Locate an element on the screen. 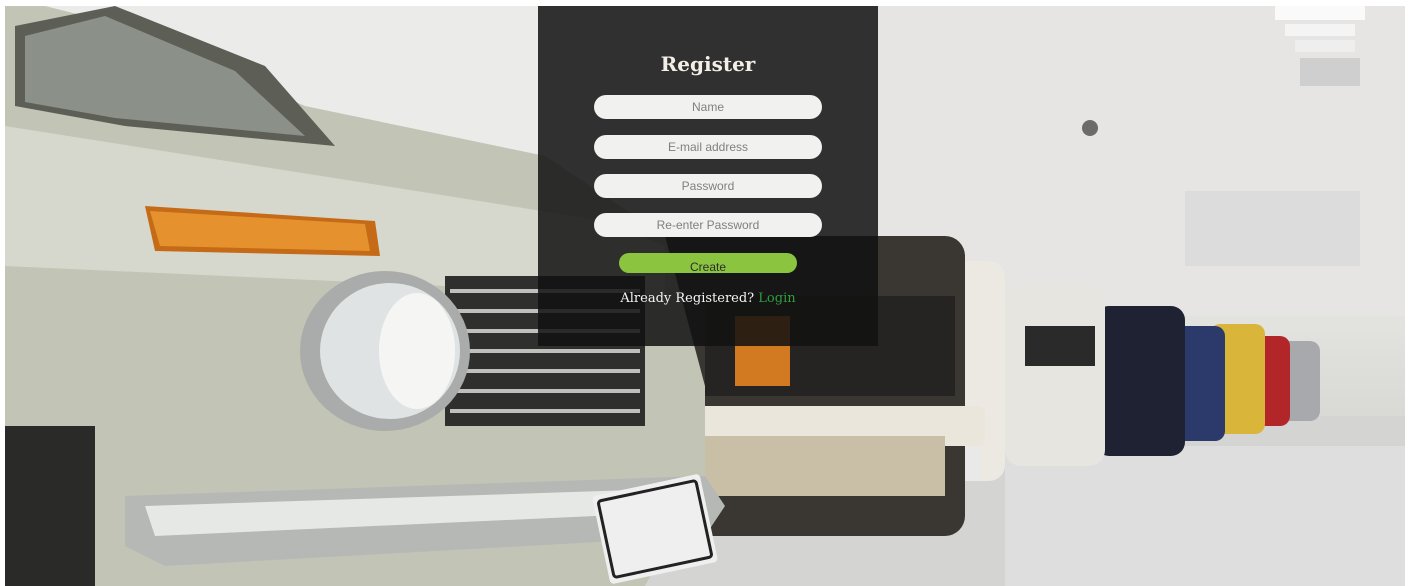 The width and height of the screenshot is (1410, 586). create-button-label: Create is located at coordinates (708, 267).